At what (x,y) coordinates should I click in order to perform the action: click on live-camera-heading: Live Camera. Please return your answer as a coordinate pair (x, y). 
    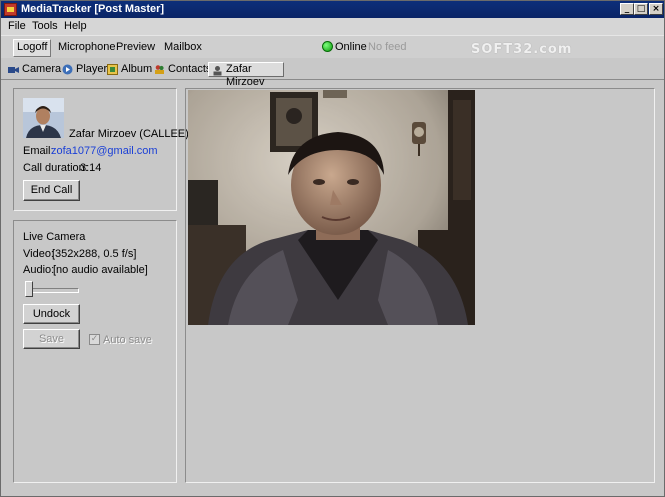
    Looking at the image, I should click on (54, 237).